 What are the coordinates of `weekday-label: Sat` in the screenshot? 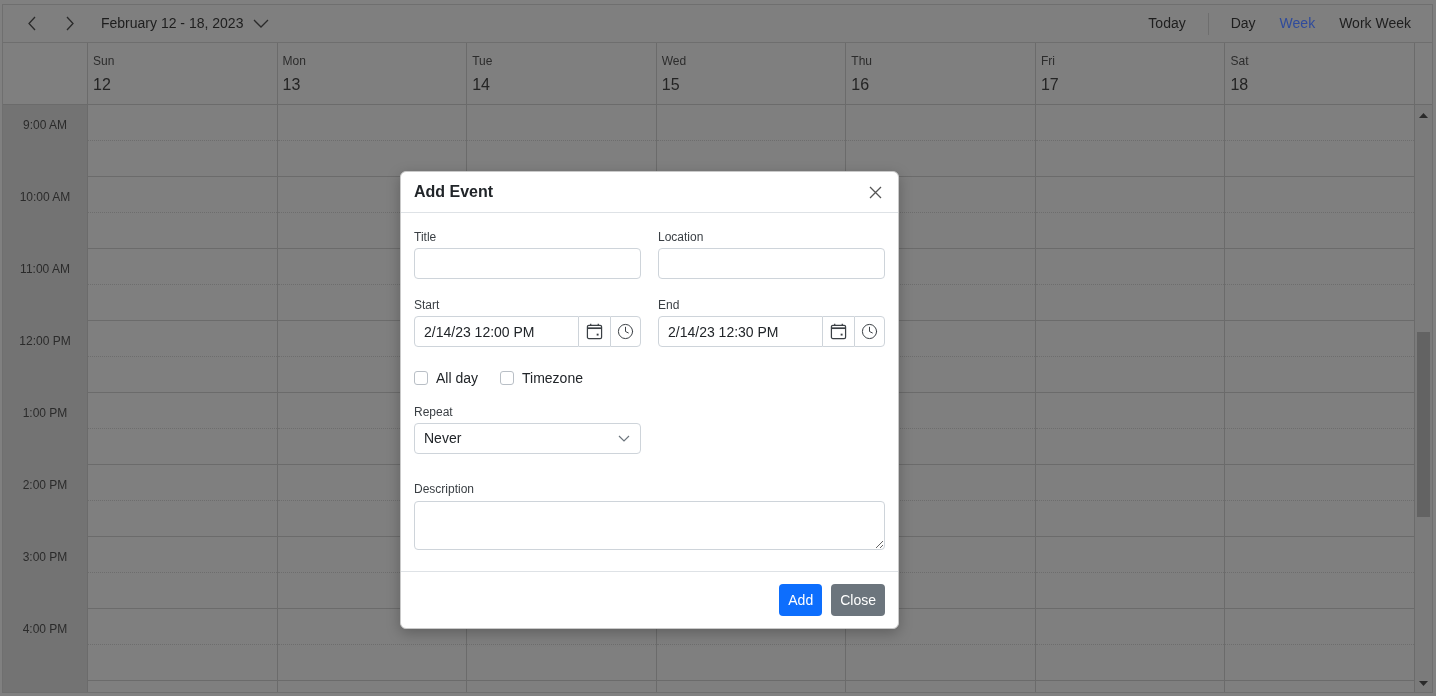 It's located at (1239, 61).